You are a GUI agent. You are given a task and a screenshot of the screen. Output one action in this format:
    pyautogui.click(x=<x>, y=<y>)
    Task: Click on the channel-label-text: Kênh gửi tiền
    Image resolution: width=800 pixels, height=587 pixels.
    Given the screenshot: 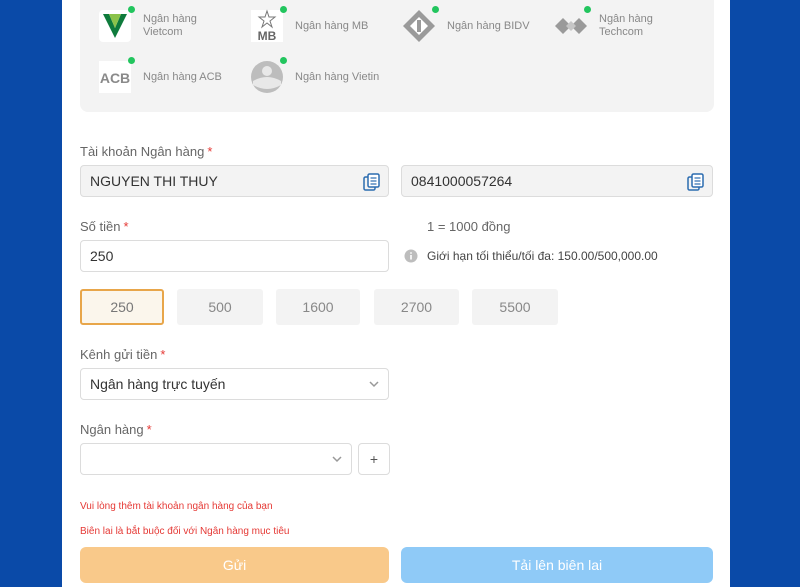 What is the action you would take?
    pyautogui.click(x=119, y=354)
    